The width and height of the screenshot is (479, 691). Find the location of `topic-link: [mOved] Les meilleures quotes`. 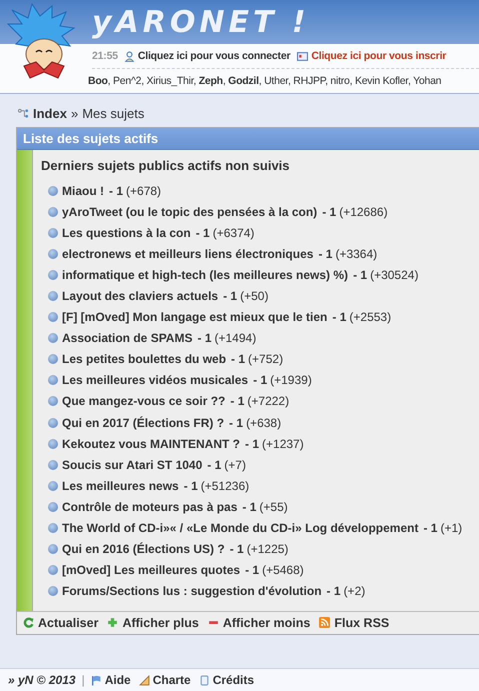

topic-link: [mOved] Les meilleures quotes is located at coordinates (151, 570).